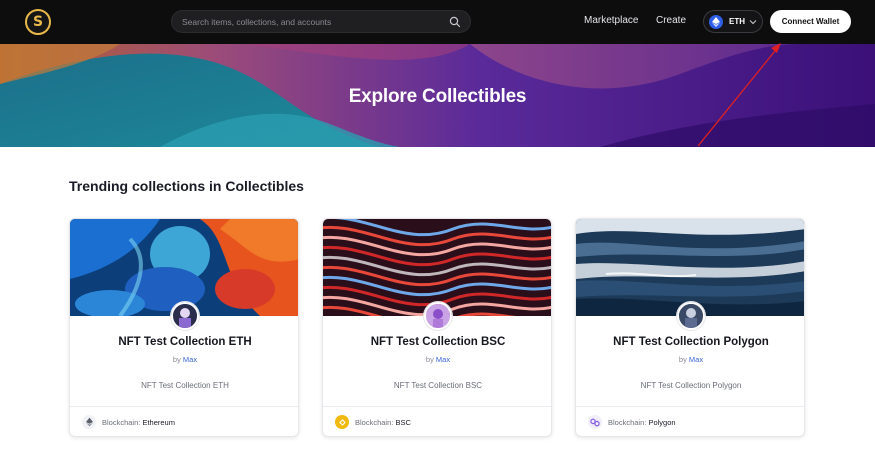 The image size is (875, 458). I want to click on logo-letter: S, so click(38, 22).